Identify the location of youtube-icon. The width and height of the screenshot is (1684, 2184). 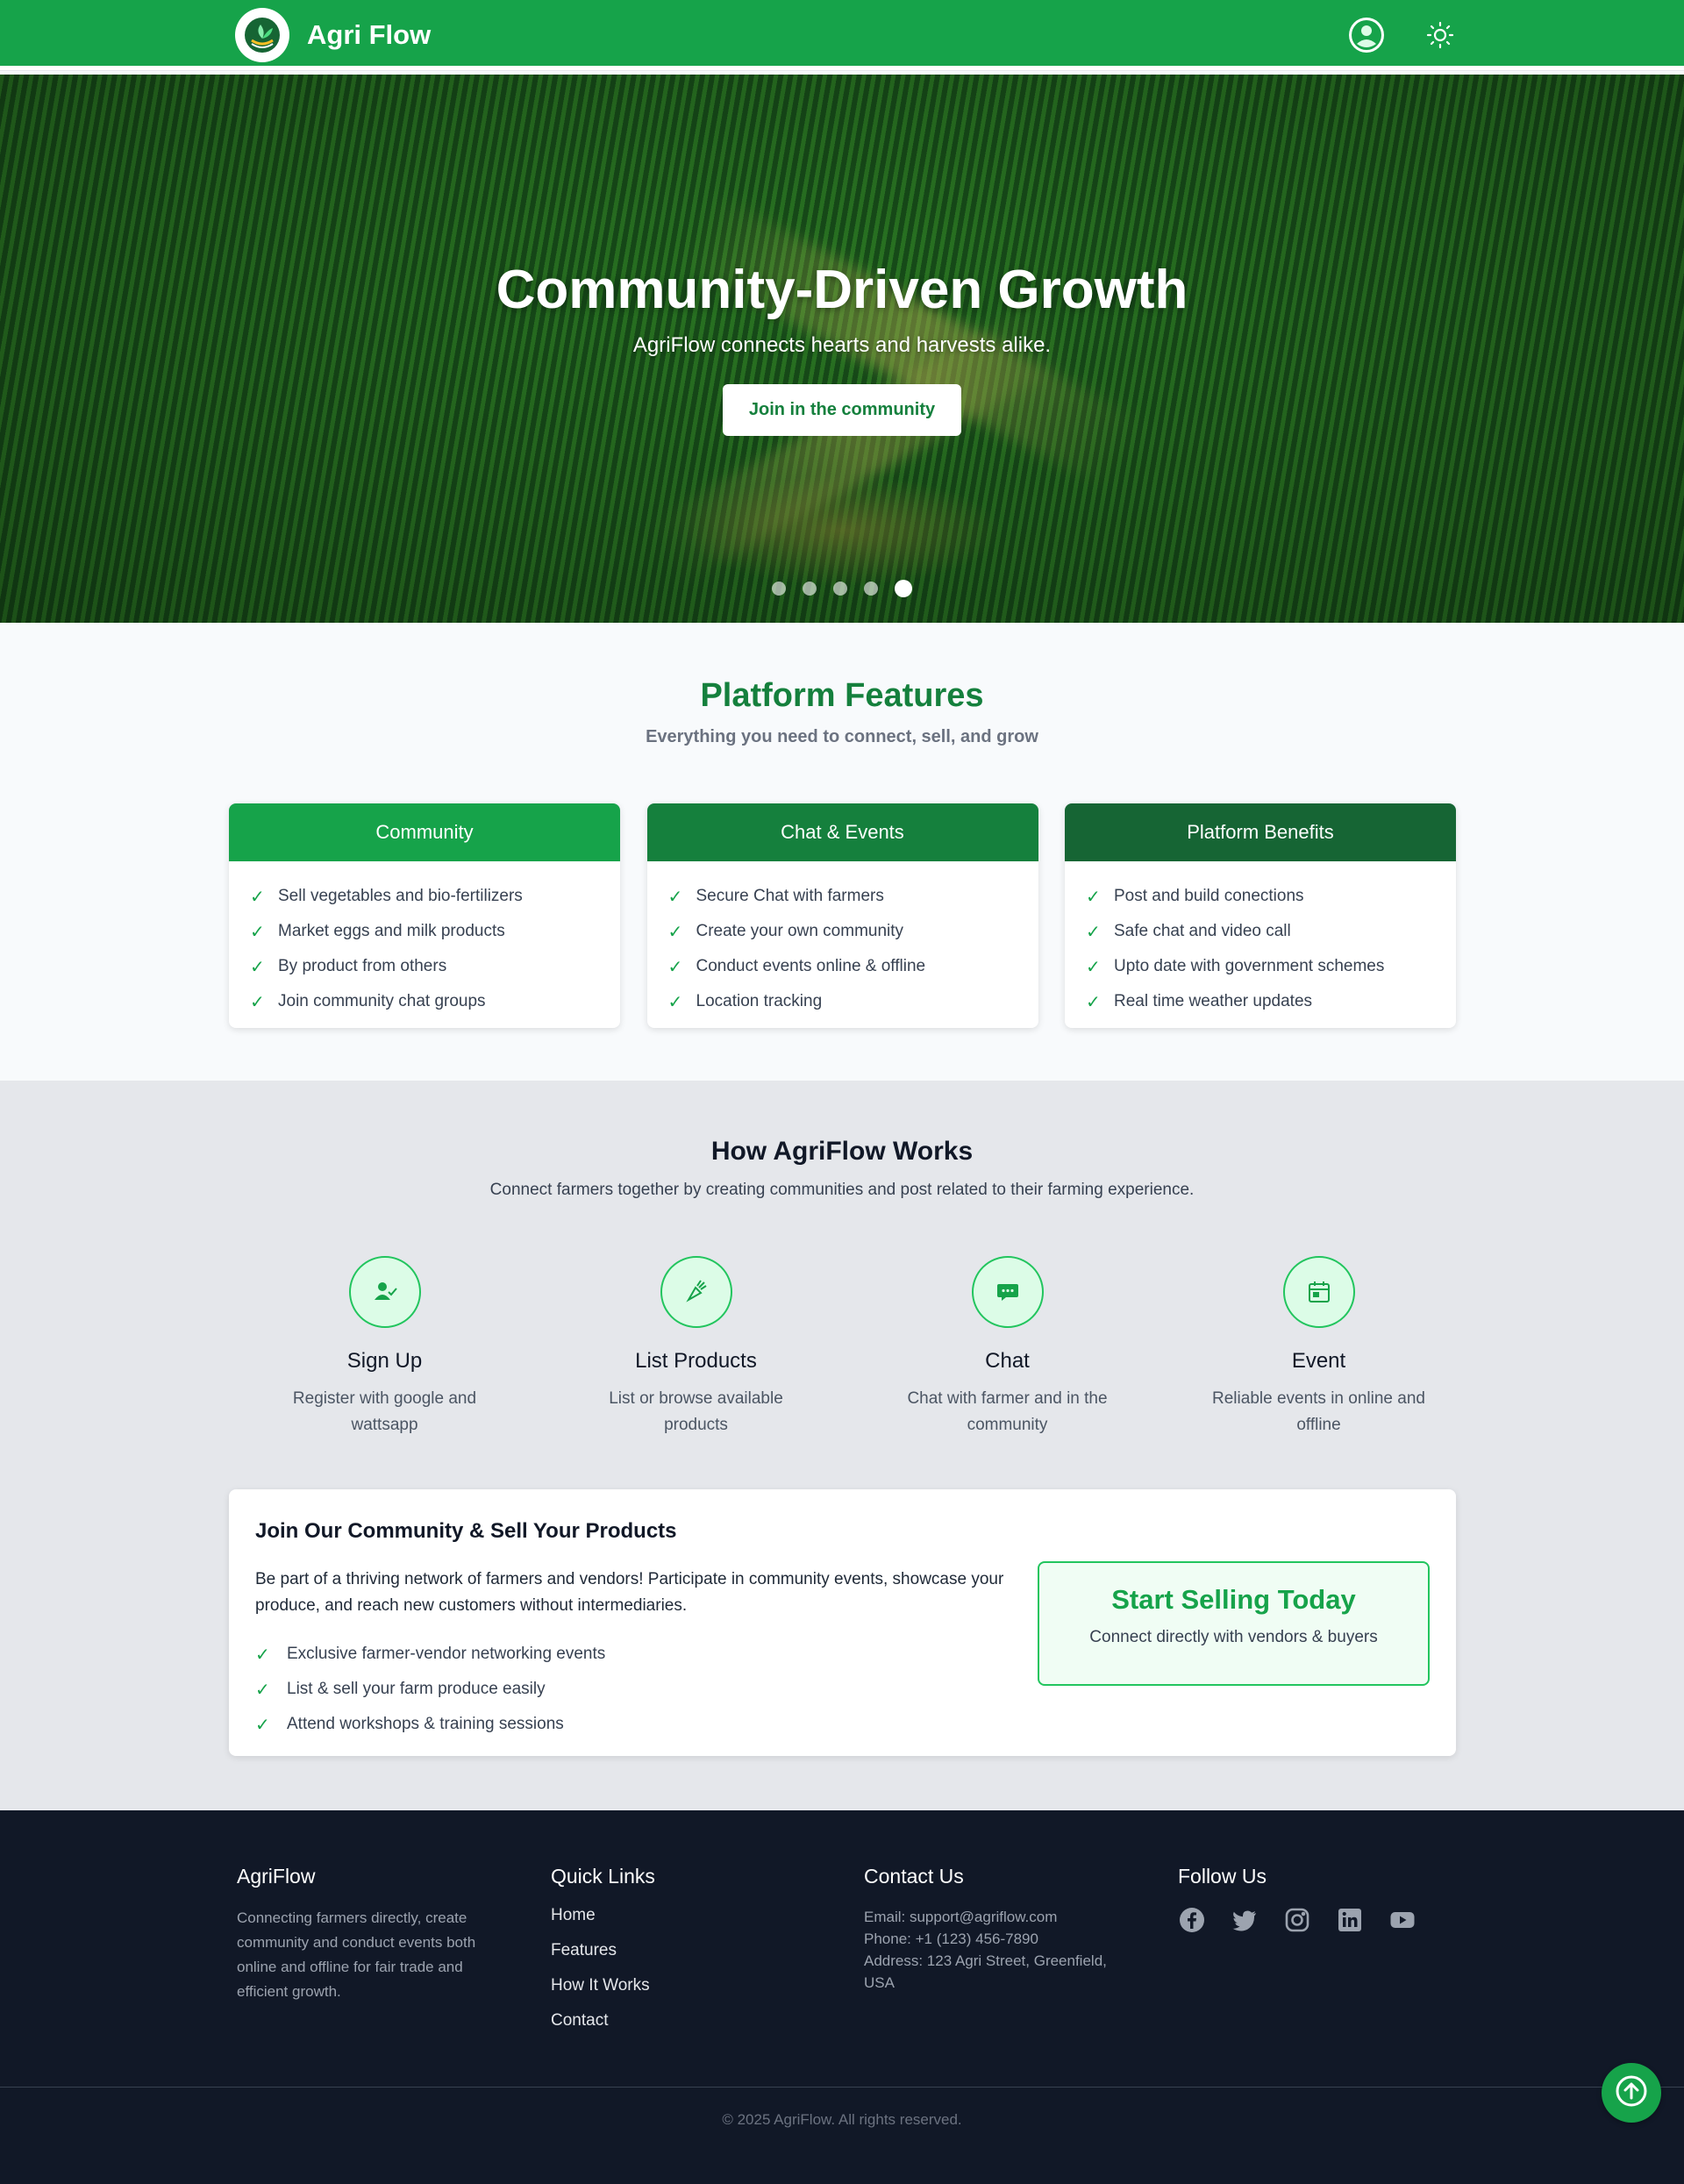
(1402, 1920).